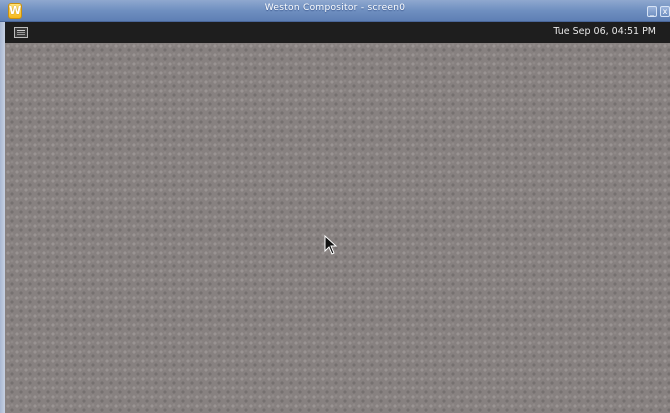 This screenshot has width=670, height=413. Describe the element at coordinates (331, 245) in the screenshot. I see `mouse-pointer-icon` at that location.